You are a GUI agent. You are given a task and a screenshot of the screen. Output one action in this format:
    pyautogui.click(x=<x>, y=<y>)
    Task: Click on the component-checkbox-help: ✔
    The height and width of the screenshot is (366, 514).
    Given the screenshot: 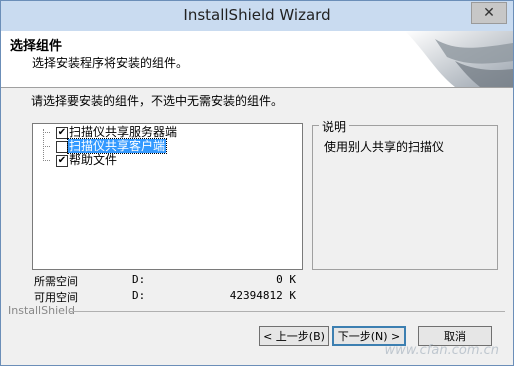 What is the action you would take?
    pyautogui.click(x=62, y=161)
    